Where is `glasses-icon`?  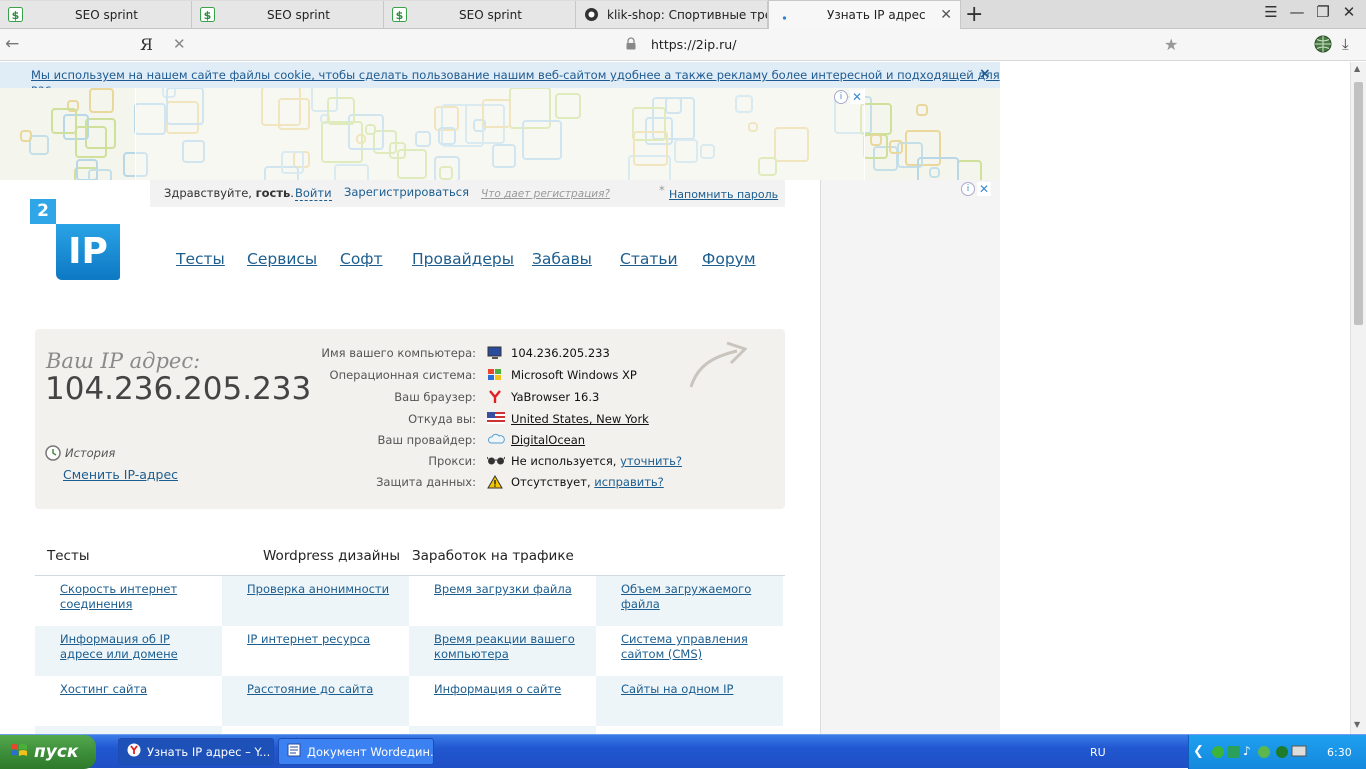 glasses-icon is located at coordinates (496, 461).